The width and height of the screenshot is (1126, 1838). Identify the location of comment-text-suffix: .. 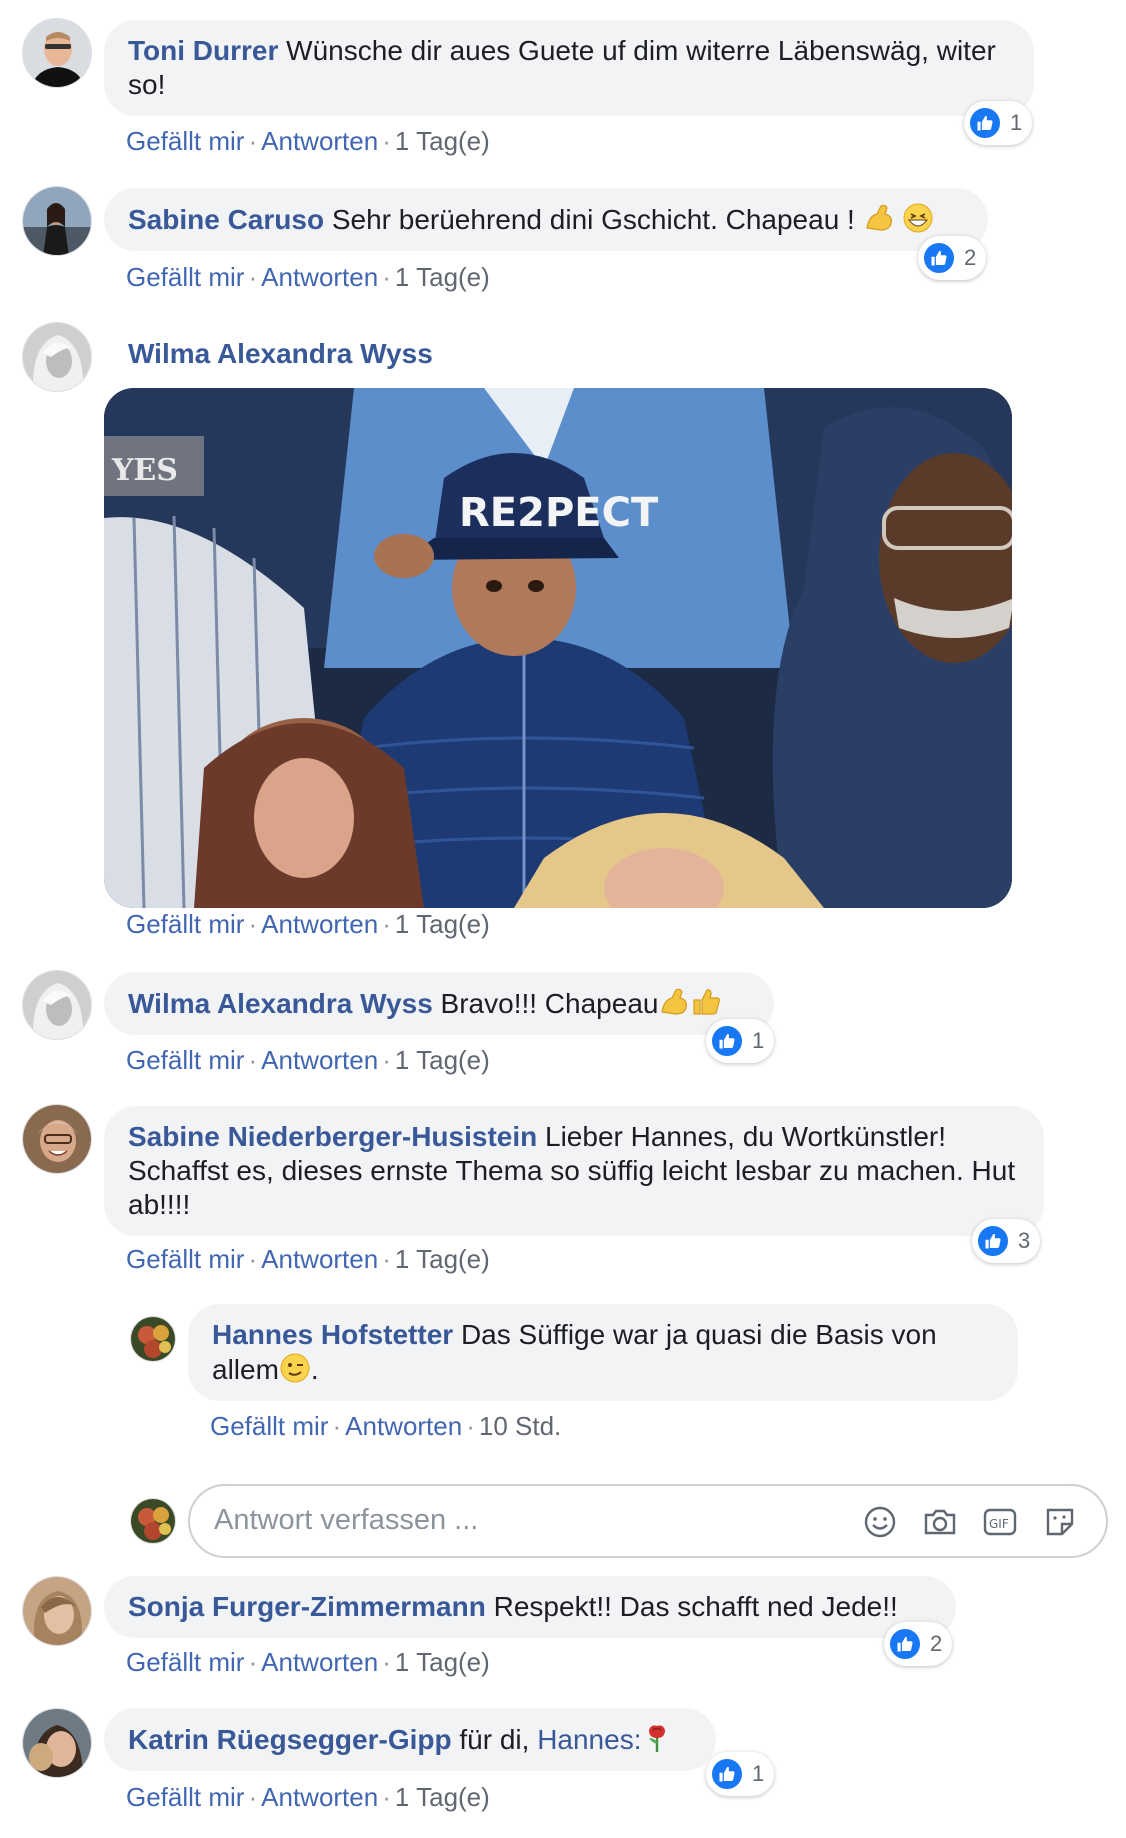
(314, 1369).